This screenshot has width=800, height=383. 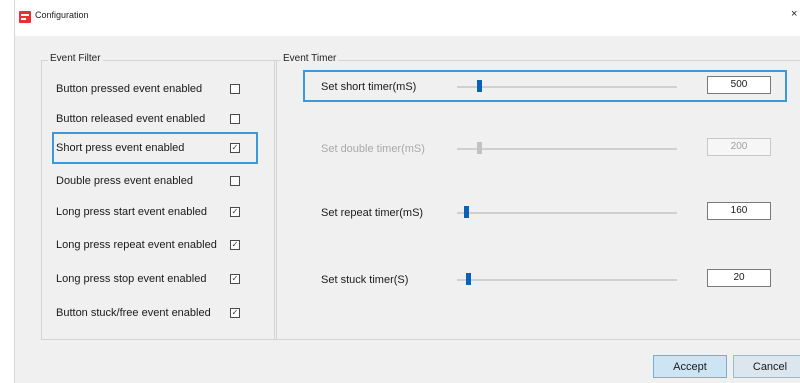 I want to click on double-timer-slider-track, so click(x=567, y=149).